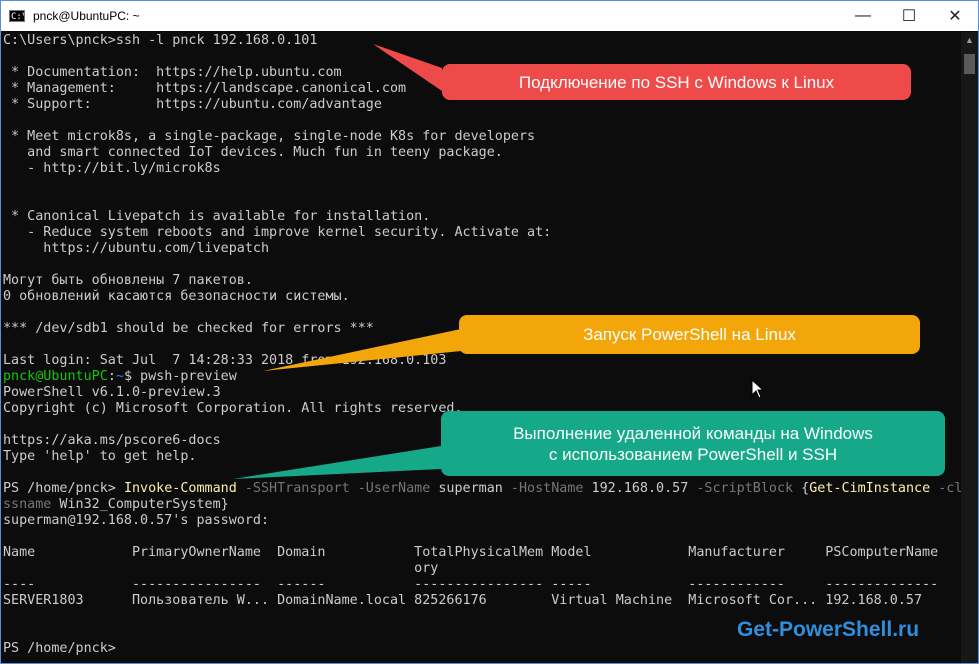 This screenshot has width=979, height=664. Describe the element at coordinates (693, 433) in the screenshot. I see `remote-callout-line1: Выполнение удаленной команды на Windows` at that location.